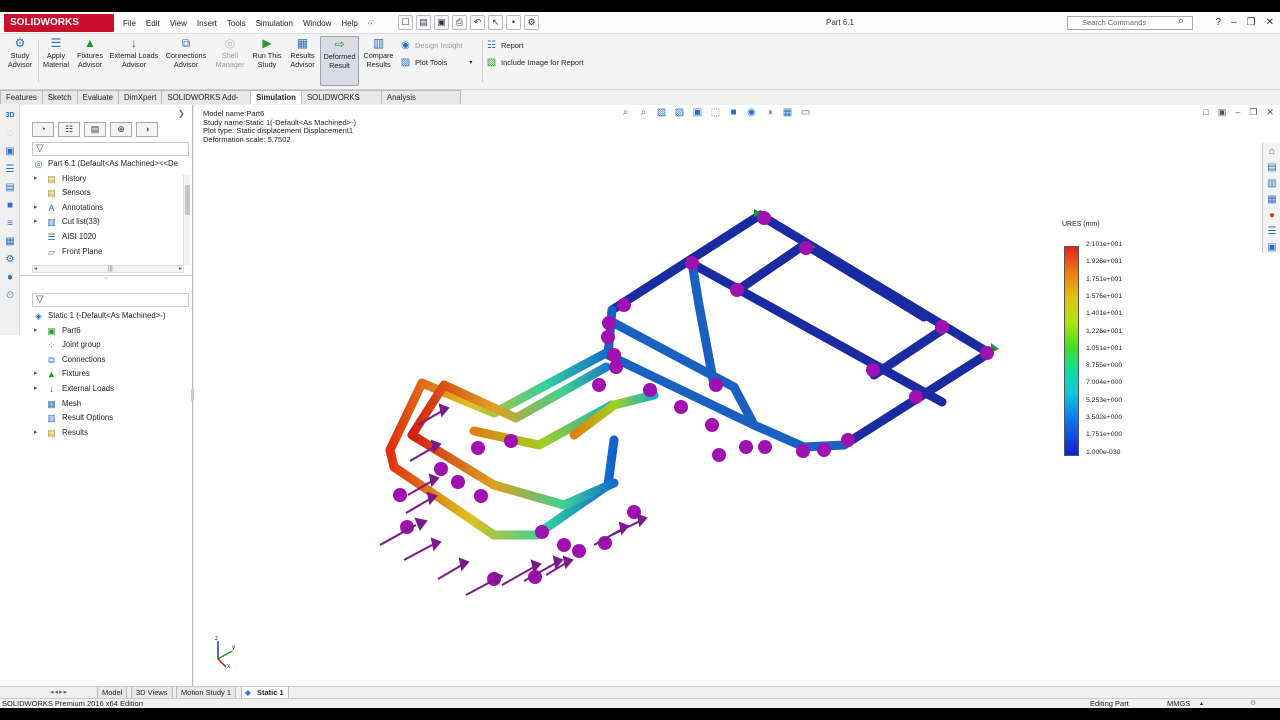 This screenshot has width=1280, height=720. What do you see at coordinates (378, 52) in the screenshot?
I see `compare-results-button: ▥ Compare Results` at bounding box center [378, 52].